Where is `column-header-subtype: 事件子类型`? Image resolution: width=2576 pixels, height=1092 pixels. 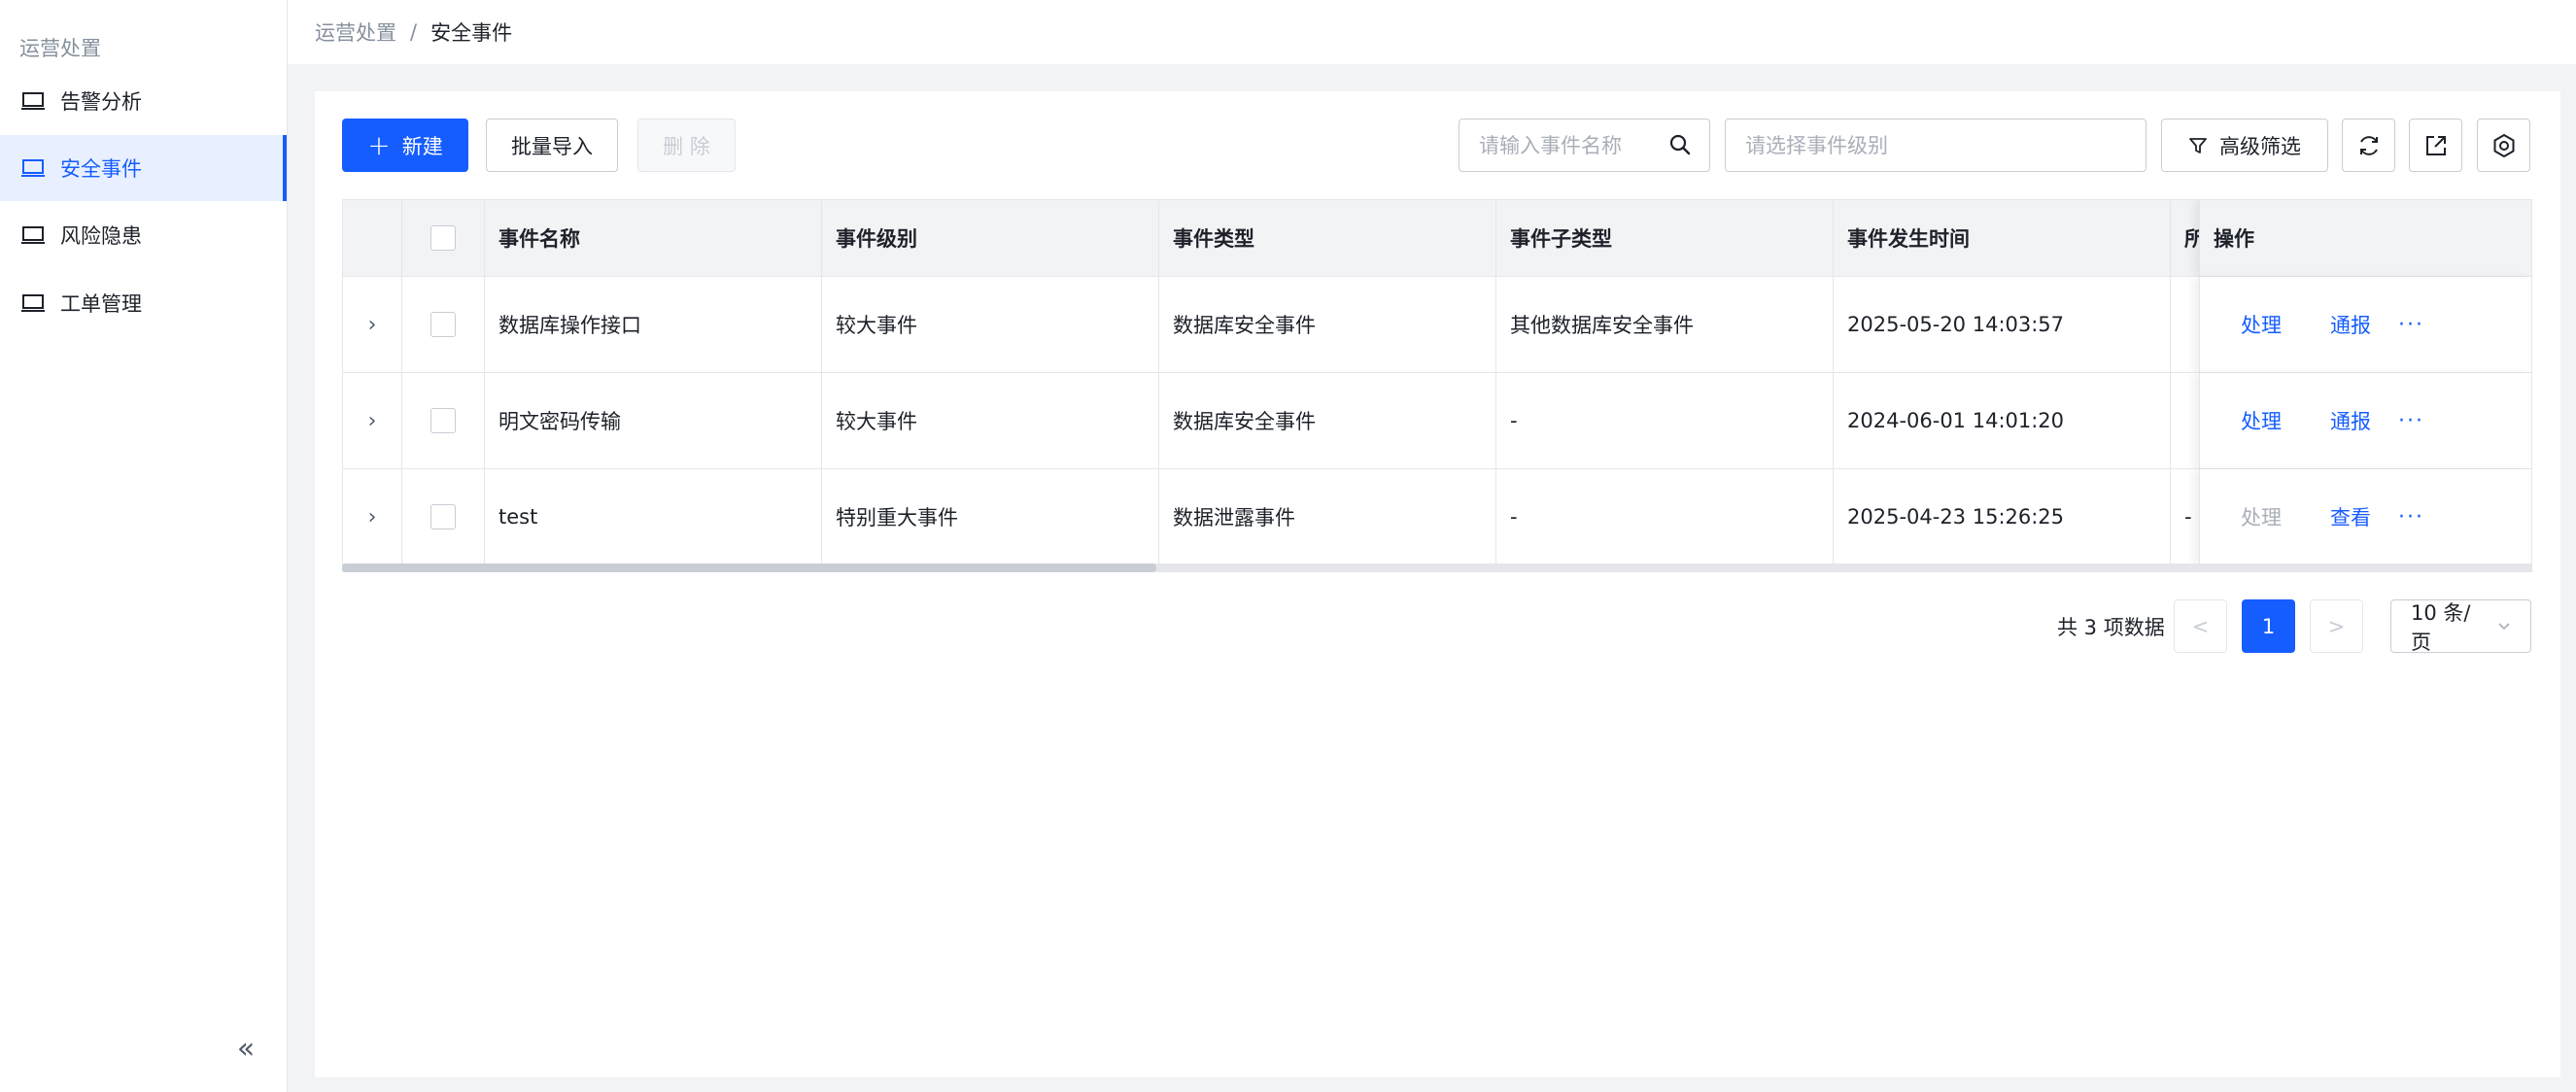 column-header-subtype: 事件子类型 is located at coordinates (1665, 238).